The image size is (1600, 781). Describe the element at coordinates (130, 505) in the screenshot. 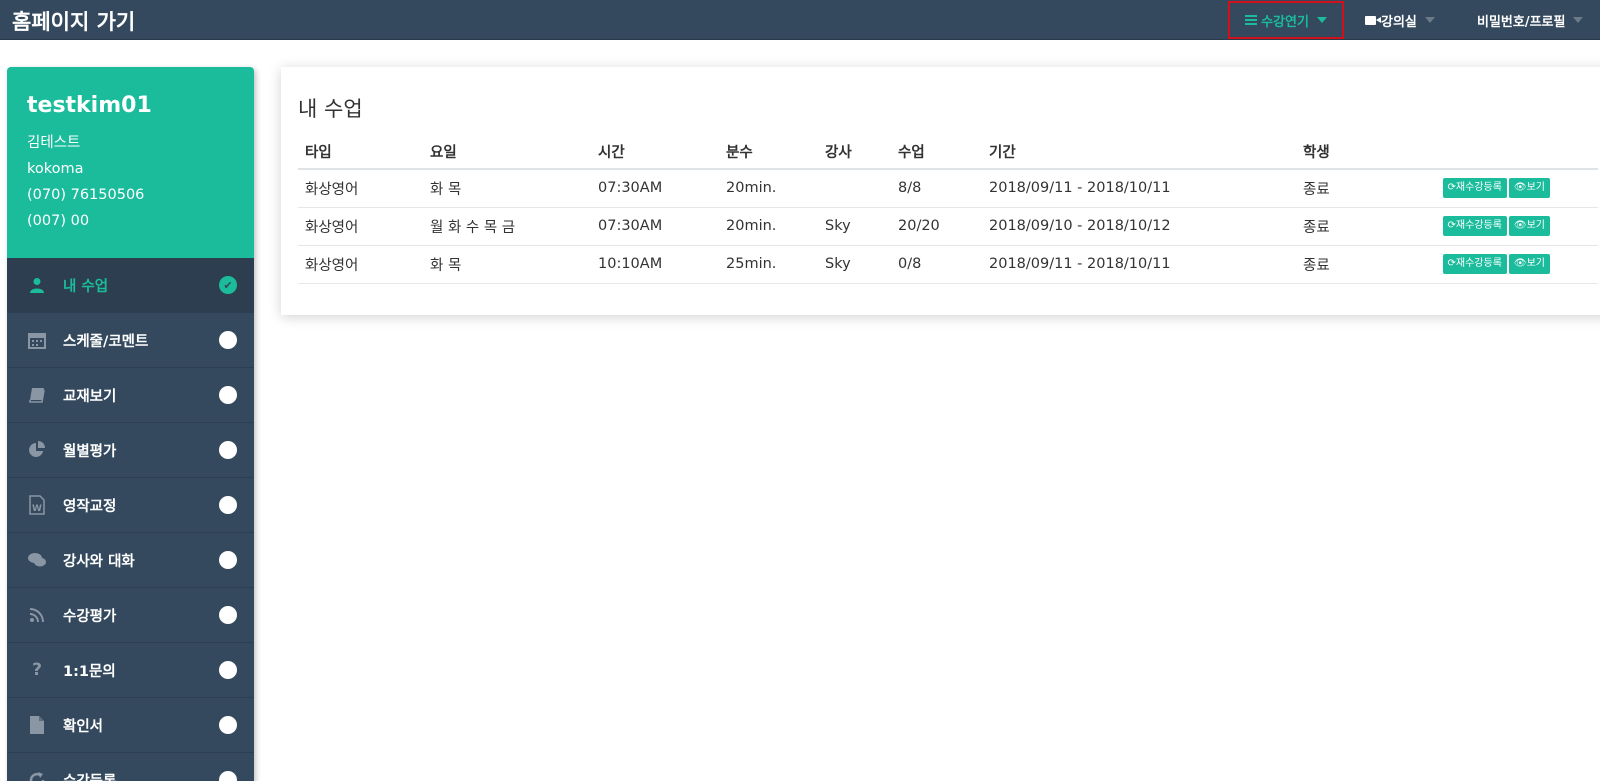

I see `sidebar-item-writing-correction: W 영작교정` at that location.